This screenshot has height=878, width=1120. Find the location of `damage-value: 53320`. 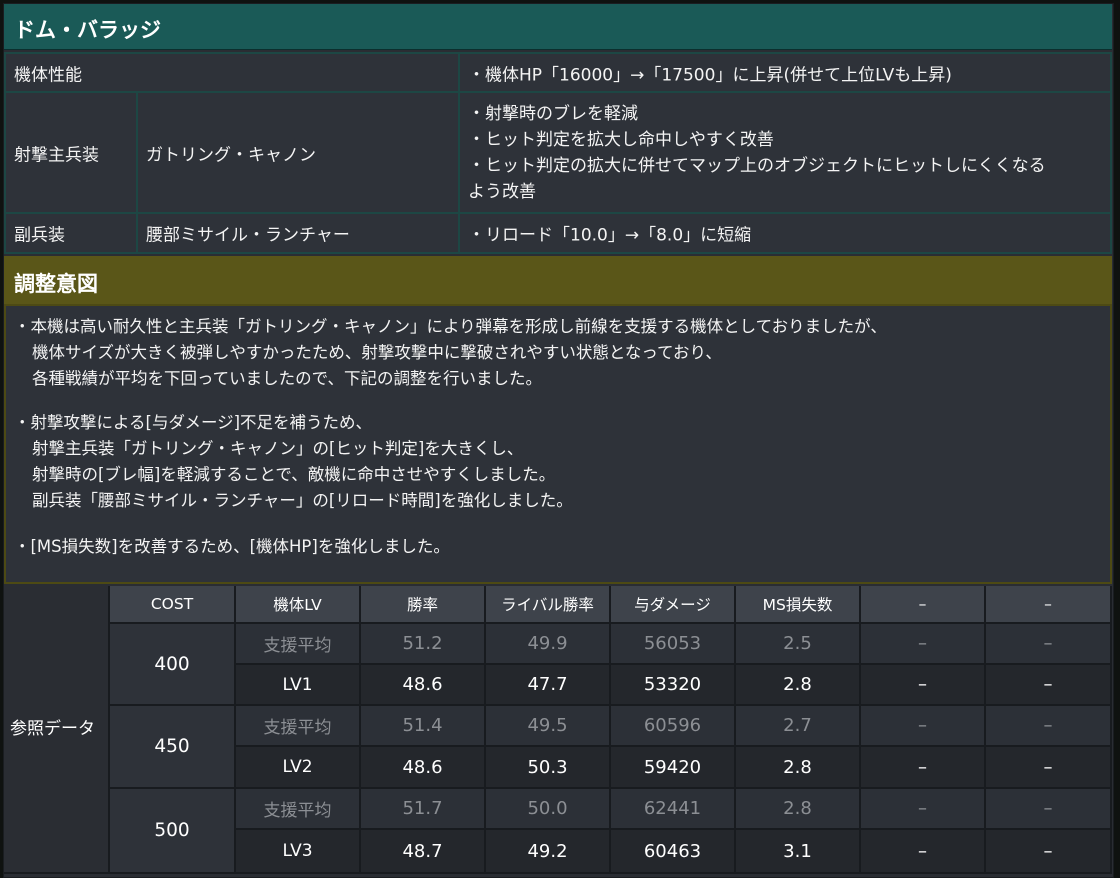

damage-value: 53320 is located at coordinates (673, 685).